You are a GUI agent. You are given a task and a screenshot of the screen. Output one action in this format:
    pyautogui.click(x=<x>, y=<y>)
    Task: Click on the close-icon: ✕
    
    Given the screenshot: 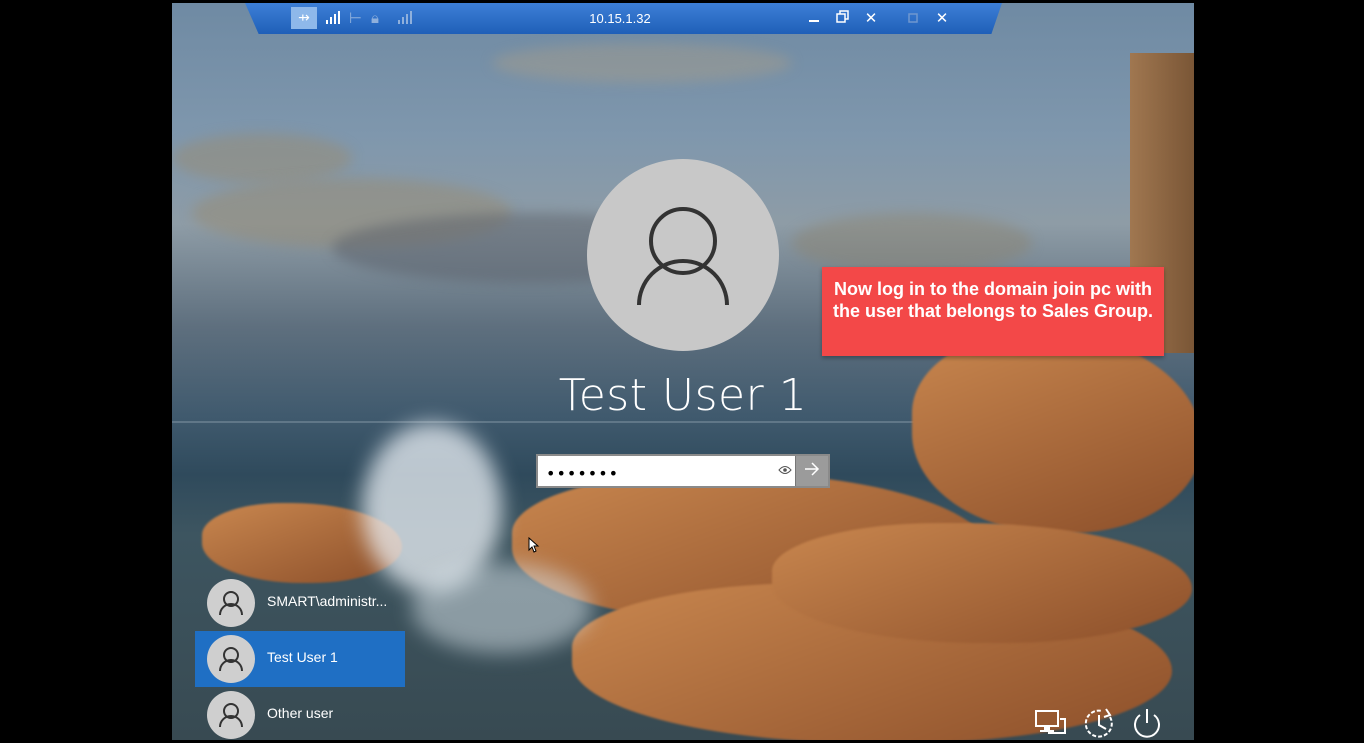 What is the action you would take?
    pyautogui.click(x=871, y=18)
    